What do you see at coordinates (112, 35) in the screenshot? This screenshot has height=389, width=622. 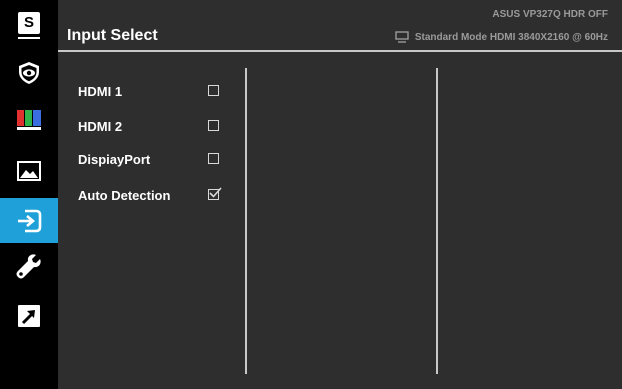 I see `page-title: Input Select` at bounding box center [112, 35].